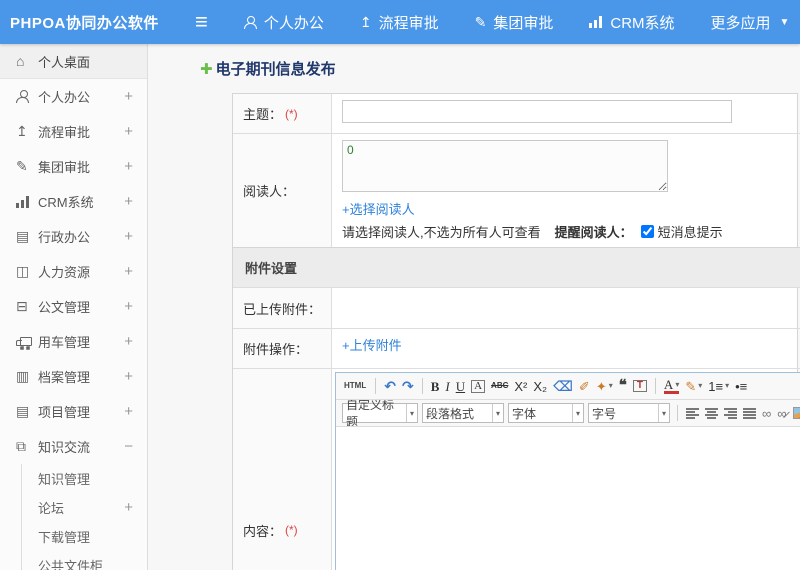 Image resolution: width=800 pixels, height=570 pixels. Describe the element at coordinates (73, 507) in the screenshot. I see `sidebar-subitem-forum: 论坛 +` at that location.